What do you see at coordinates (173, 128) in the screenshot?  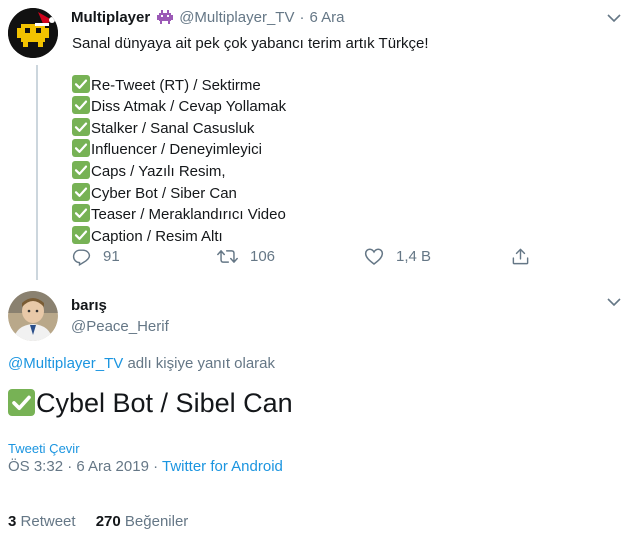 I see `tweet1-list-item-text: Stalker / Sanal Casusluk` at bounding box center [173, 128].